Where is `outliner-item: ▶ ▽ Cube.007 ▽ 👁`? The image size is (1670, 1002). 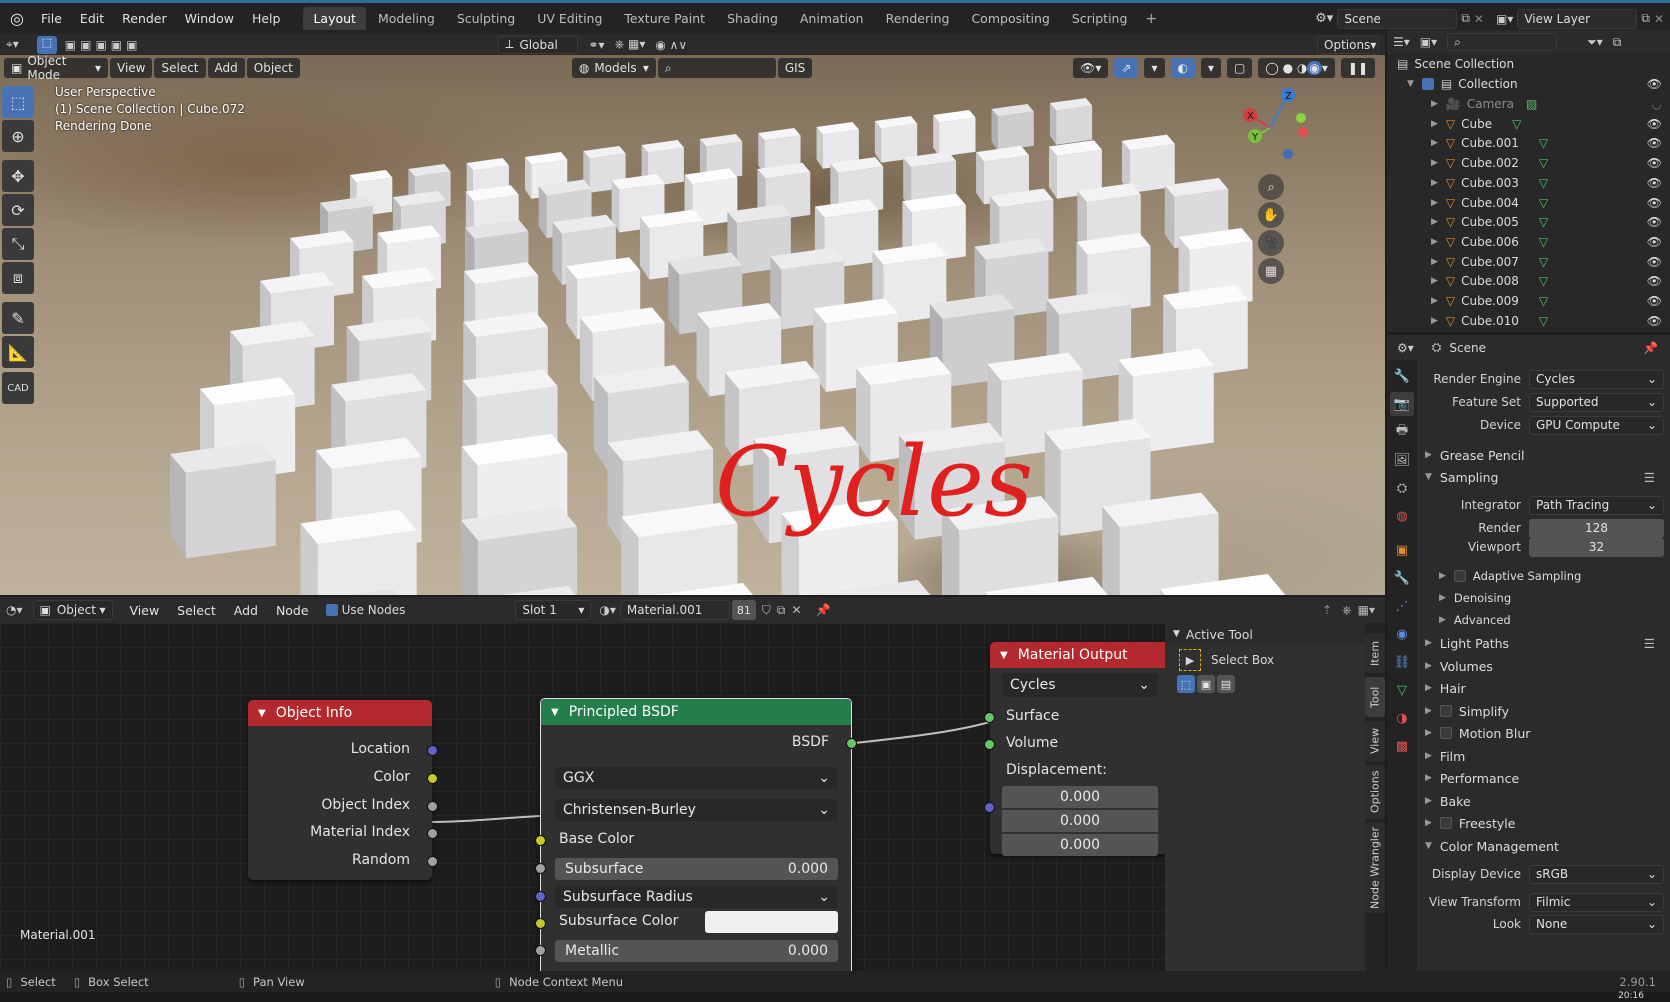 outliner-item: ▶ ▽ Cube.007 ▽ 👁 is located at coordinates (1528, 262).